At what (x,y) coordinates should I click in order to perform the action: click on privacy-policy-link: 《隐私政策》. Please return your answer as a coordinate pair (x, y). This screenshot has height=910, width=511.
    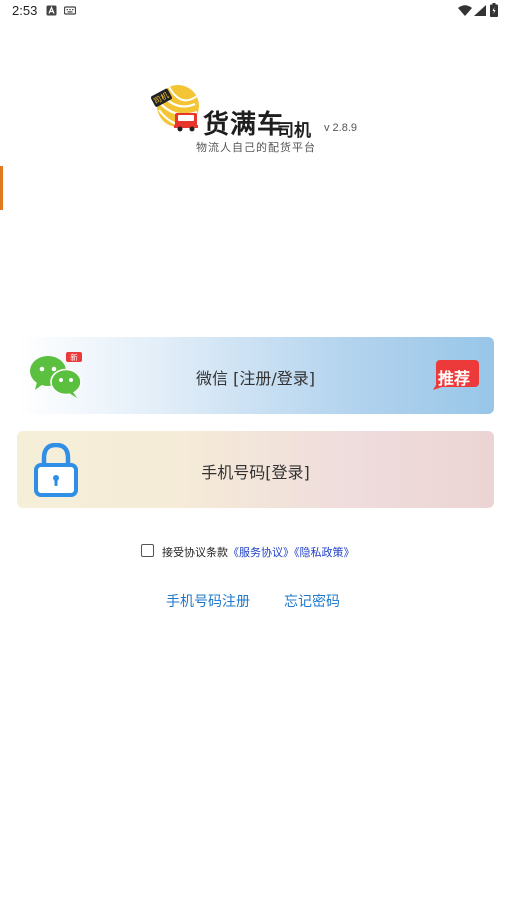
    Looking at the image, I should click on (324, 552).